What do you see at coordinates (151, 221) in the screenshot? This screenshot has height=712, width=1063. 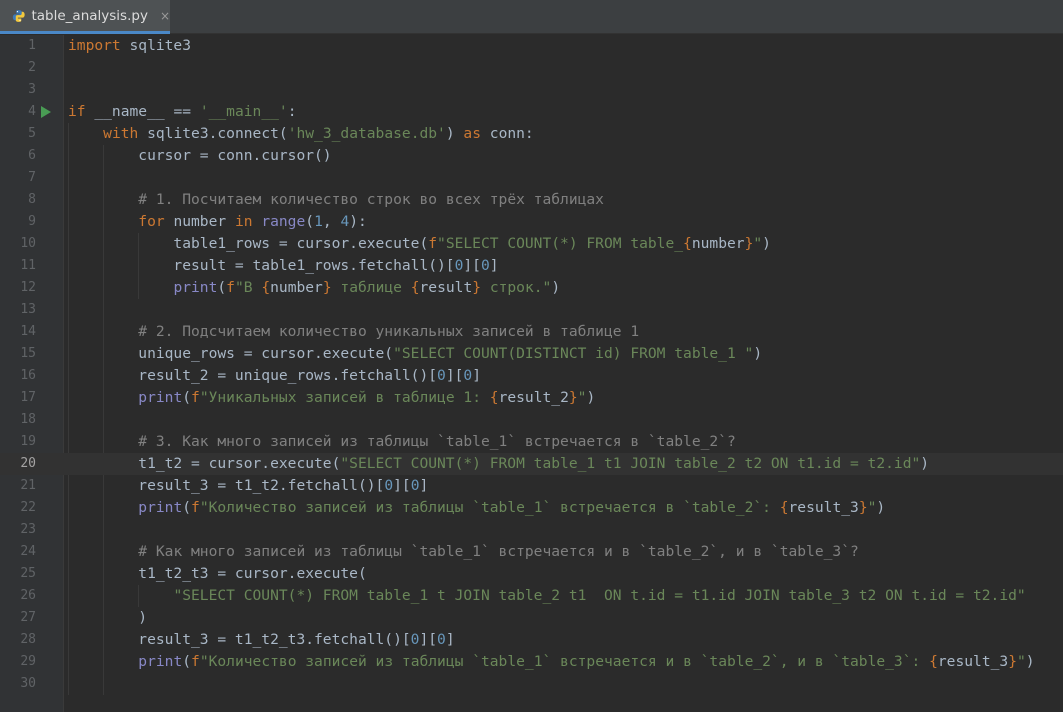 I see `code-token: for` at bounding box center [151, 221].